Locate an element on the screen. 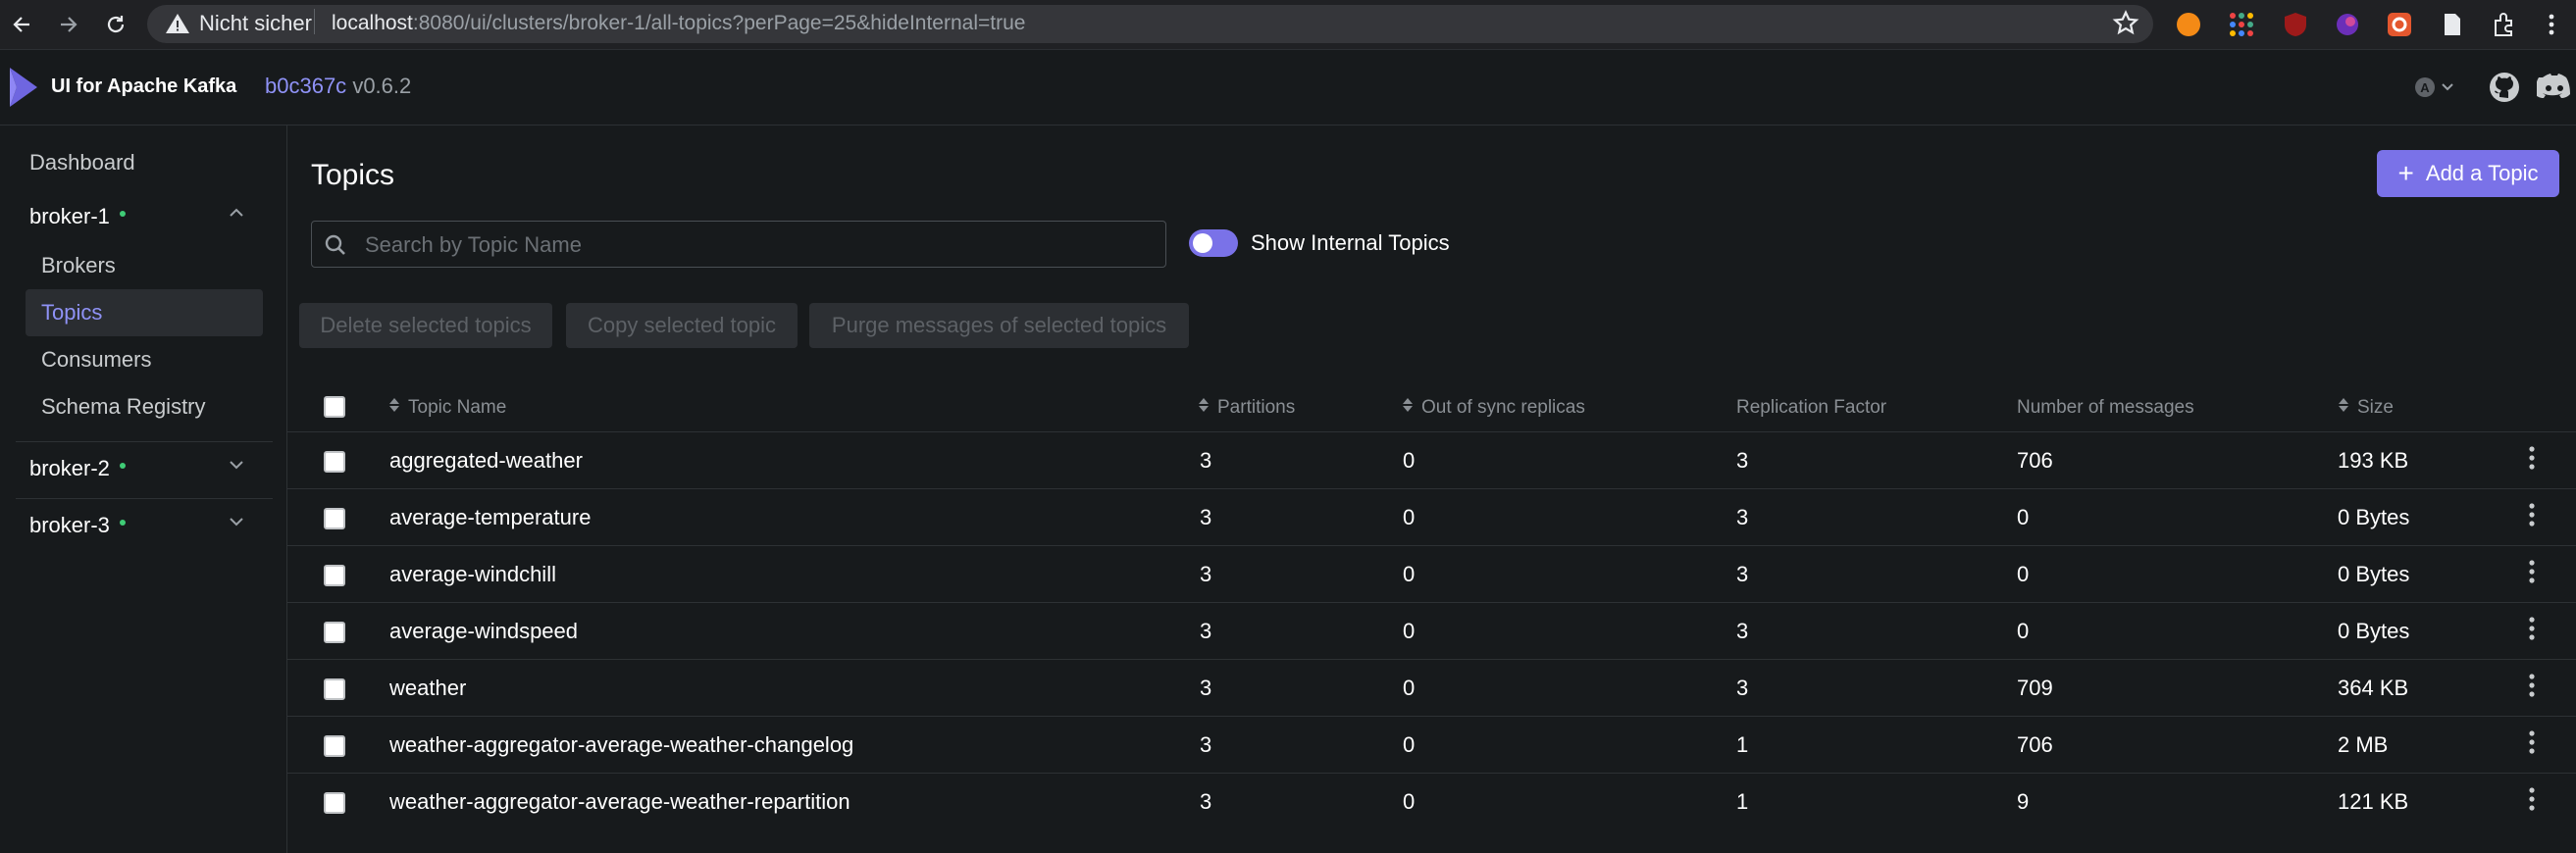 Image resolution: width=2576 pixels, height=853 pixels. copy-selected-button: Copy selected topic is located at coordinates (682, 325).